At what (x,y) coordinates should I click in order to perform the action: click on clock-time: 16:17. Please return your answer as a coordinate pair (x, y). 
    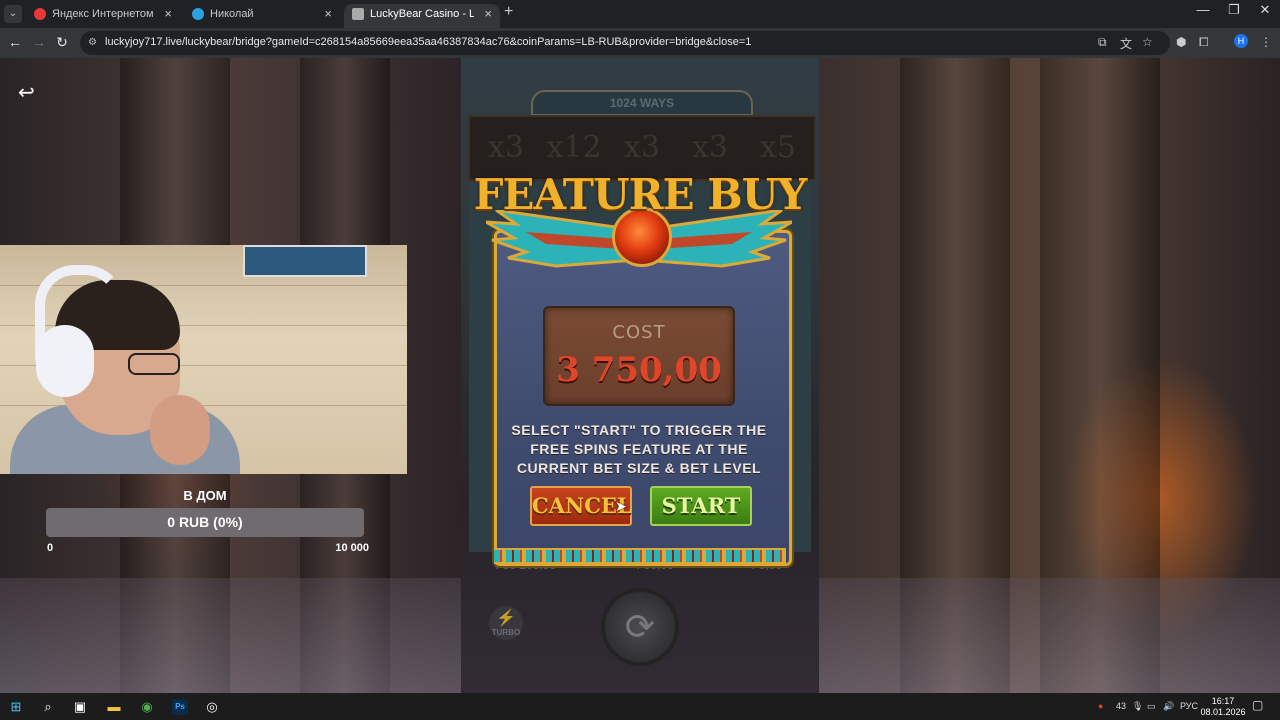
    Looking at the image, I should click on (1223, 701).